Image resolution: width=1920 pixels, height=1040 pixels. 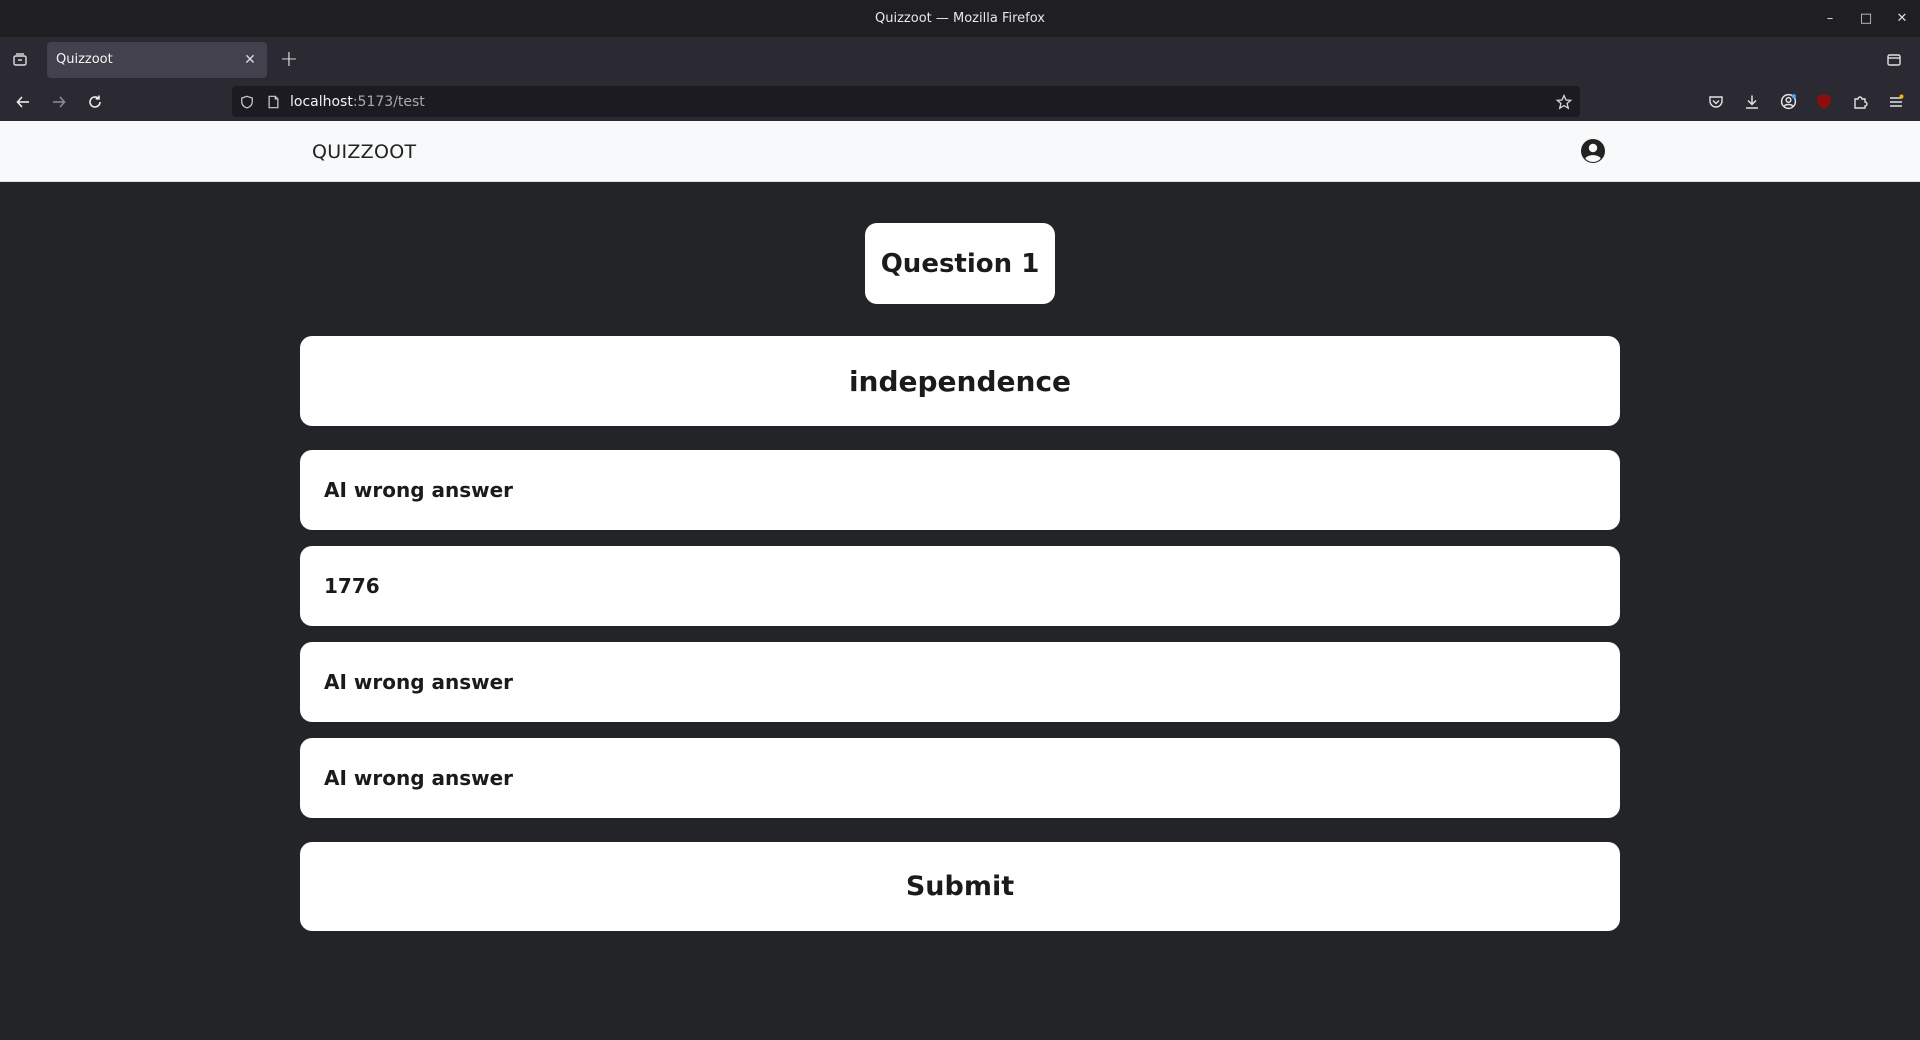 I want to click on forward-arrow-icon, so click(x=59, y=102).